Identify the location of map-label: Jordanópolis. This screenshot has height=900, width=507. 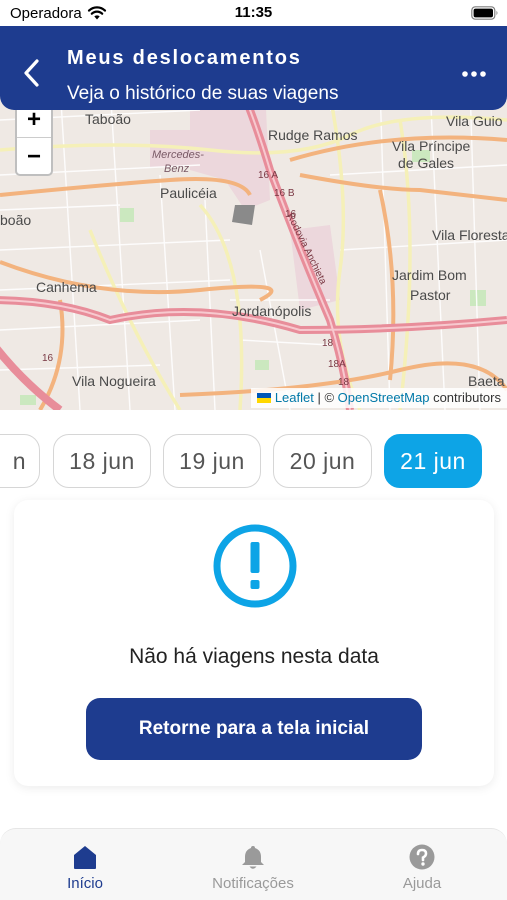
(271, 311).